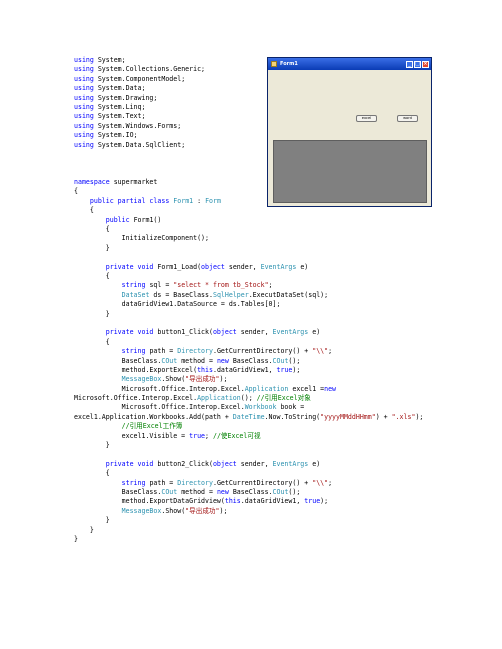 The image size is (502, 649). Describe the element at coordinates (350, 171) in the screenshot. I see `data-grid-view` at that location.